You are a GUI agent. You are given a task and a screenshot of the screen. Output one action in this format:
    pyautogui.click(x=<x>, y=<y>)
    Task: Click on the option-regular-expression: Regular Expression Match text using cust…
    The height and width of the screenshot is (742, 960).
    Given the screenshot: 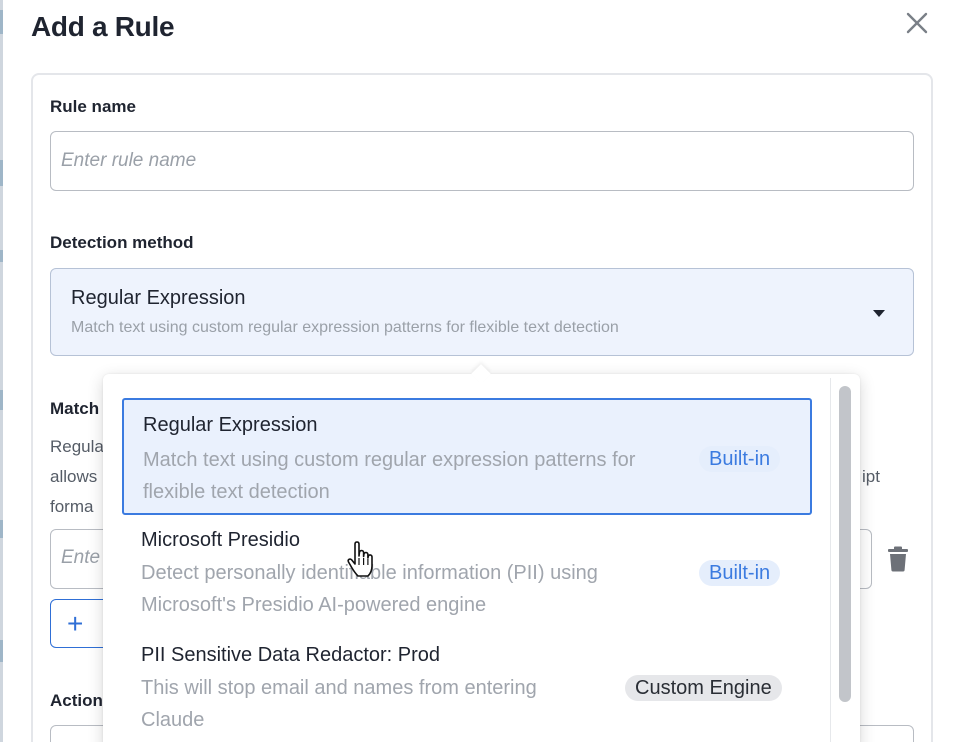 What is the action you would take?
    pyautogui.click(x=467, y=456)
    